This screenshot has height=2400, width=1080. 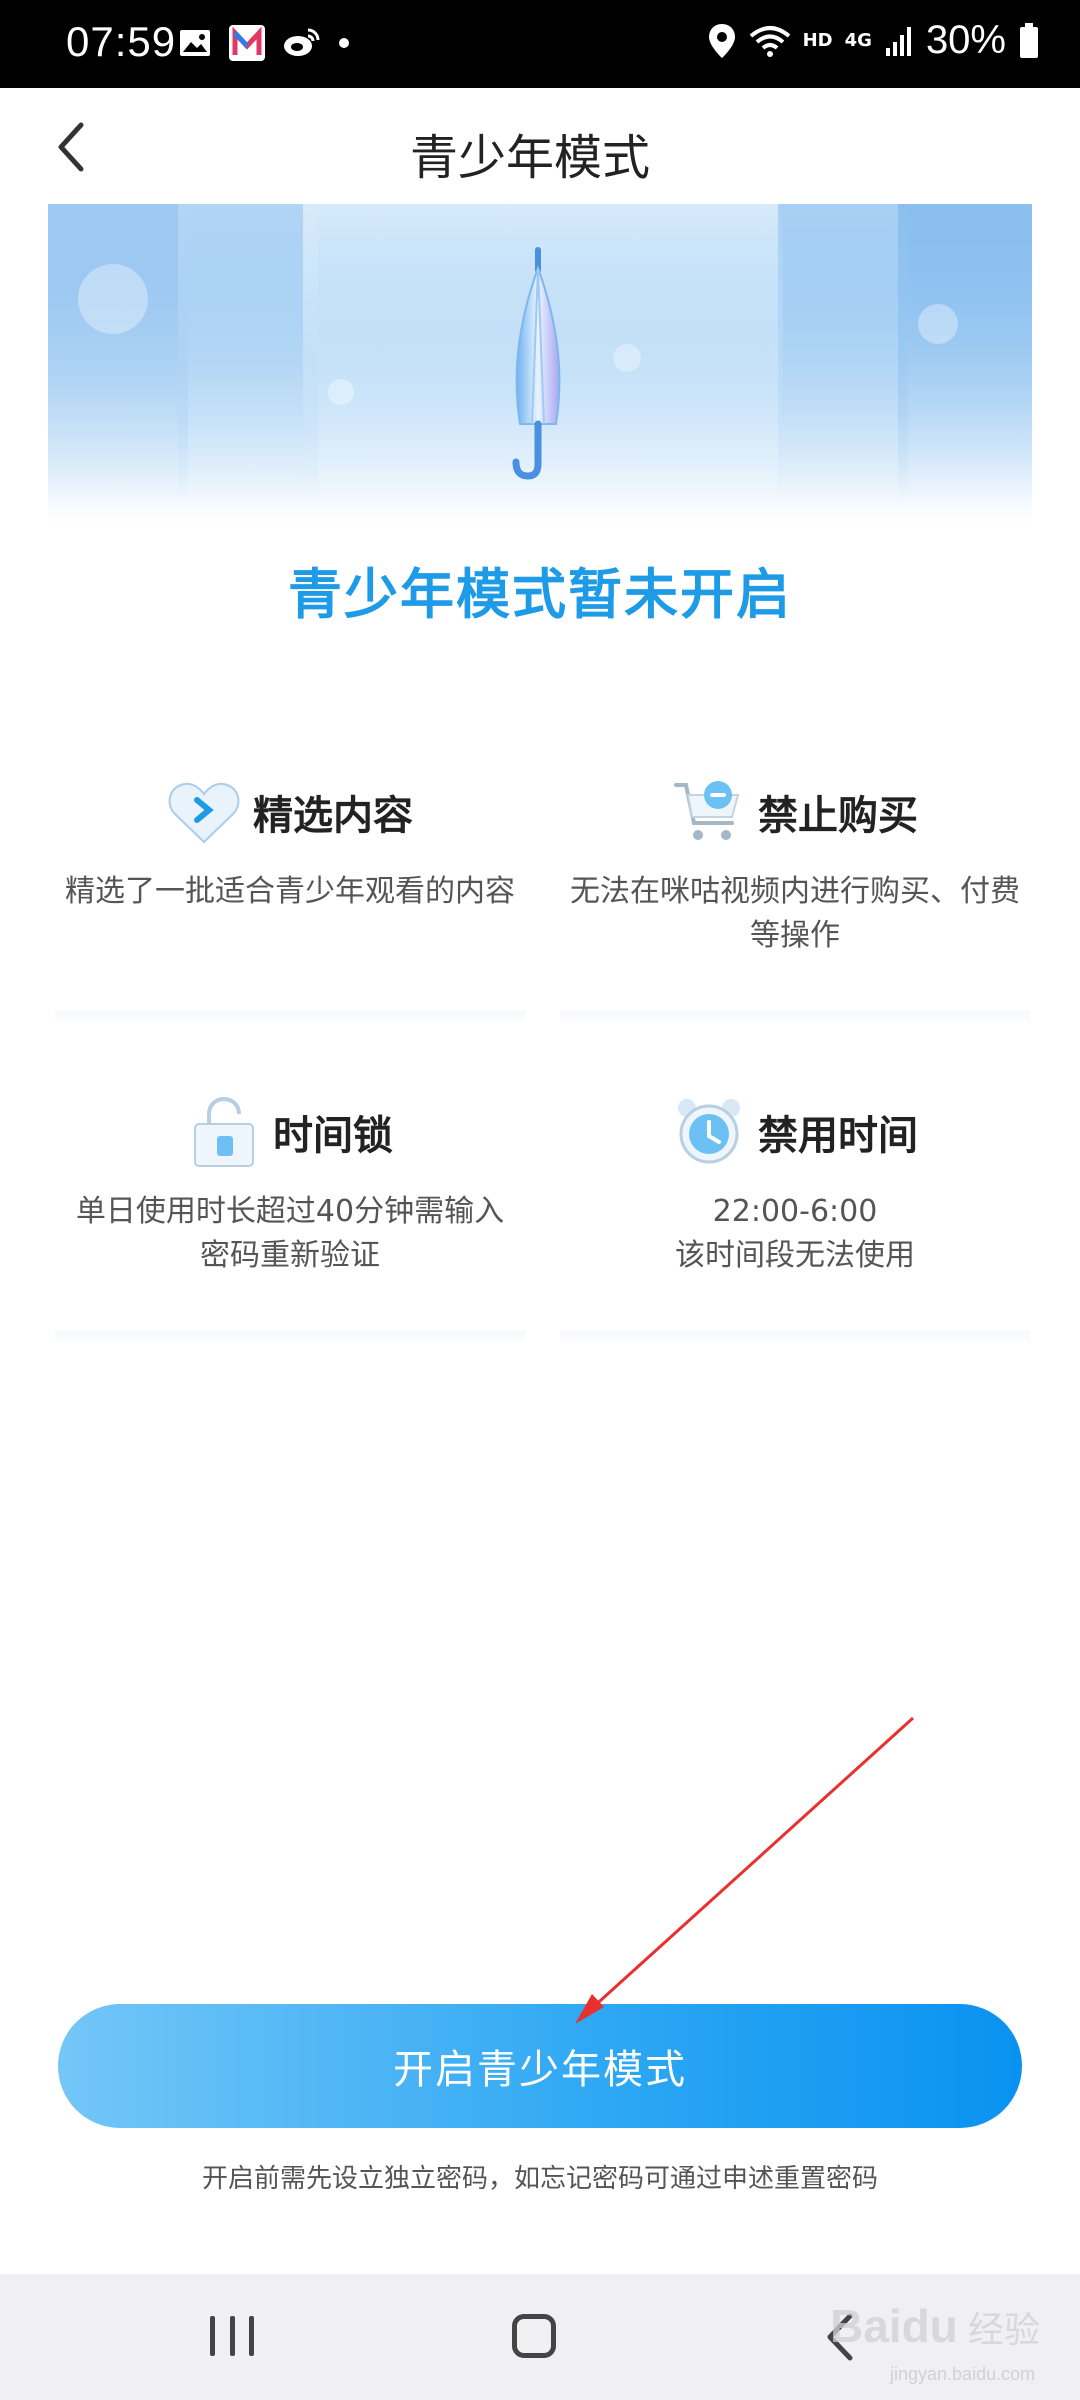 What do you see at coordinates (195, 43) in the screenshot?
I see `gallery-icon` at bounding box center [195, 43].